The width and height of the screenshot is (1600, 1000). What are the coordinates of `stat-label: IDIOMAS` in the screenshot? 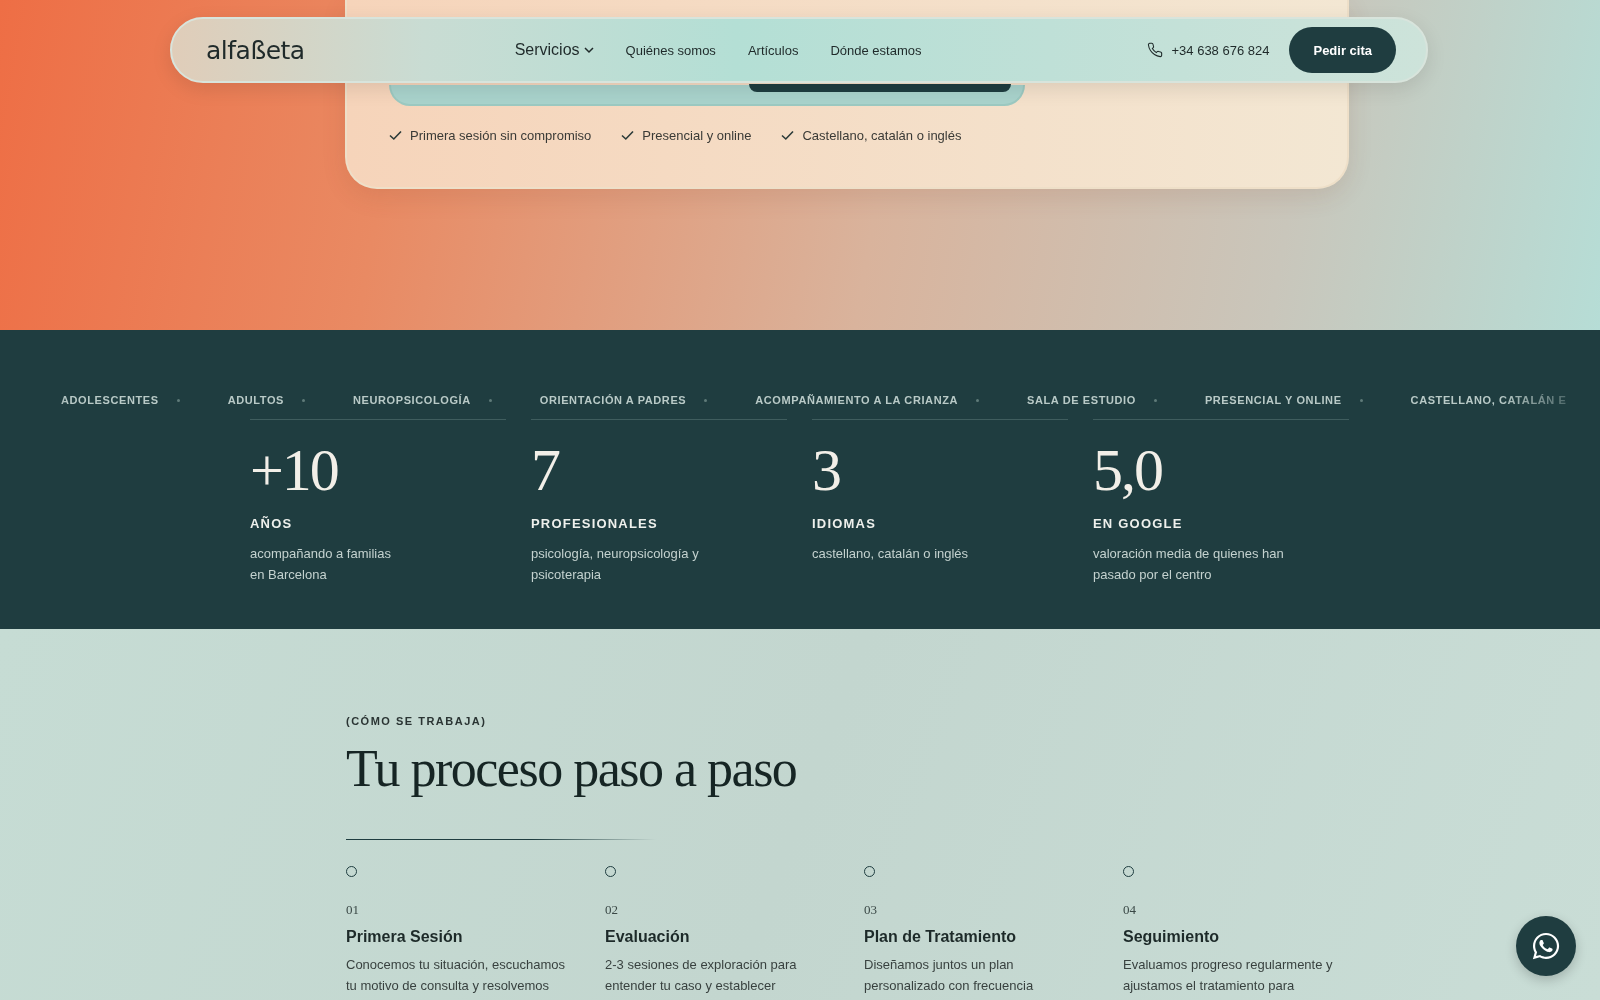 It's located at (844, 523).